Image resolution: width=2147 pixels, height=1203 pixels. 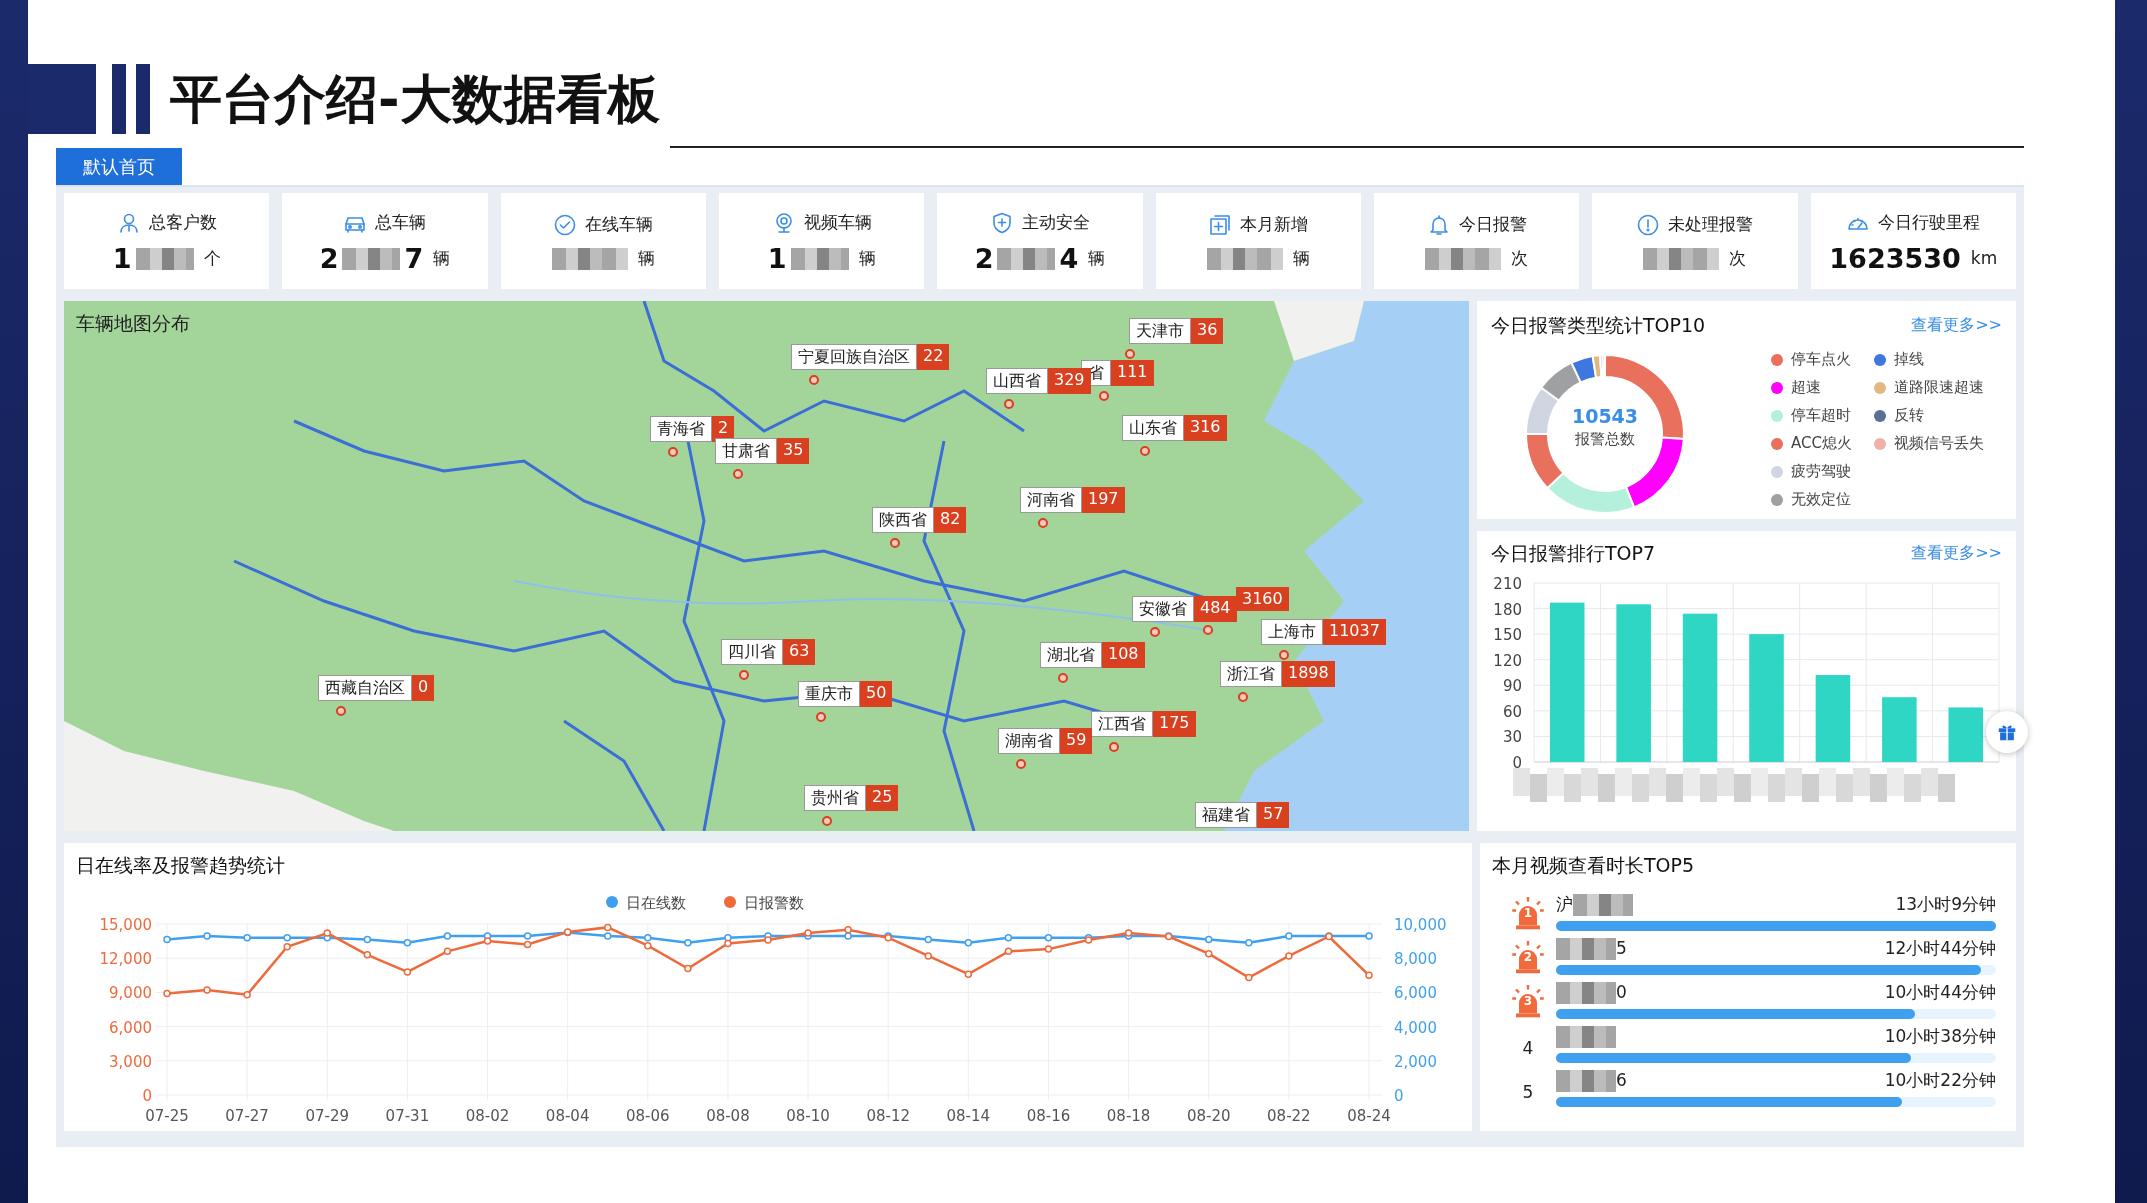 What do you see at coordinates (415, 99) in the screenshot?
I see `slide-title: 平台介绍-大数据看板` at bounding box center [415, 99].